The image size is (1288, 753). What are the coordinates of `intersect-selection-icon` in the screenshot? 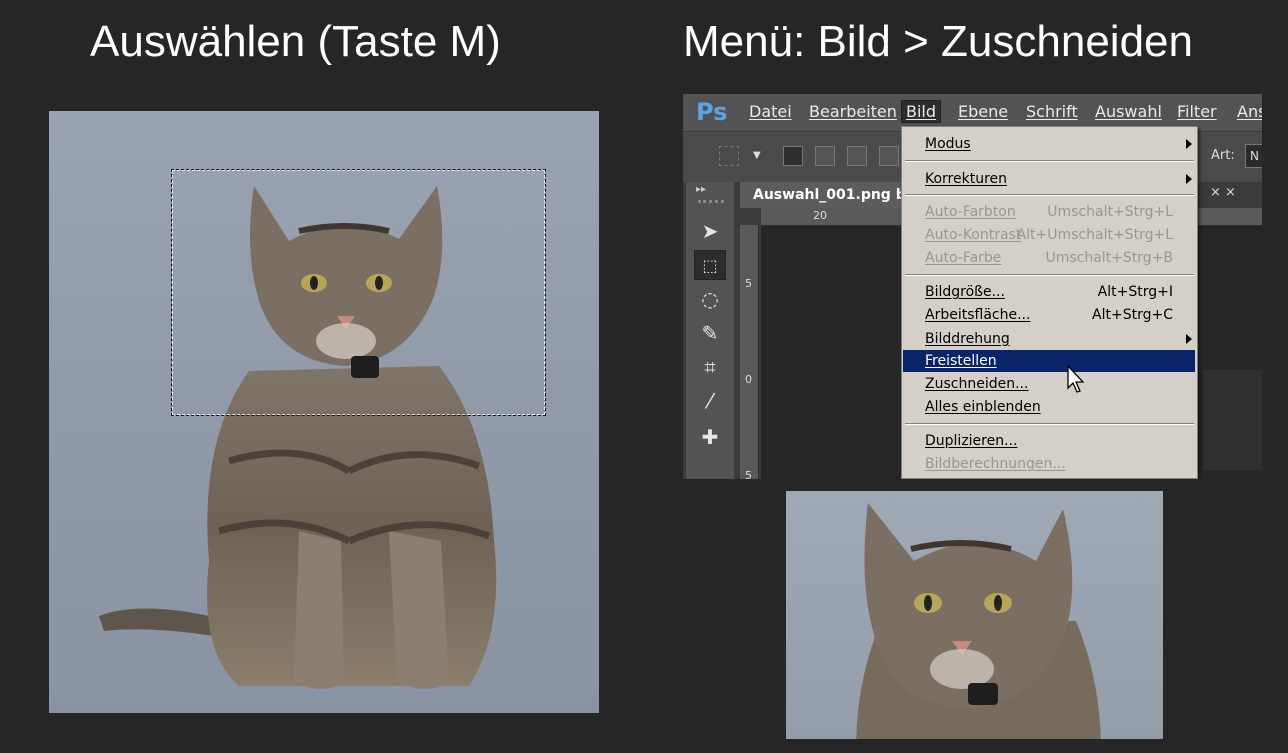 It's located at (889, 156).